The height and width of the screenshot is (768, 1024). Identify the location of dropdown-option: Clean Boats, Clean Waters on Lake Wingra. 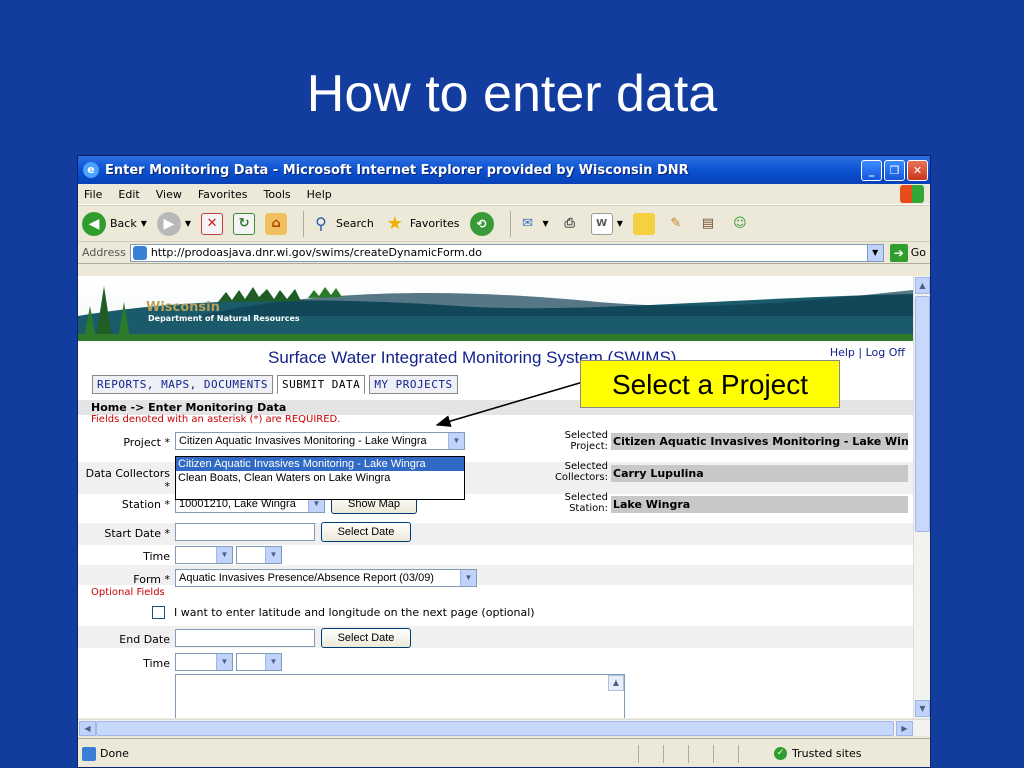
(320, 478).